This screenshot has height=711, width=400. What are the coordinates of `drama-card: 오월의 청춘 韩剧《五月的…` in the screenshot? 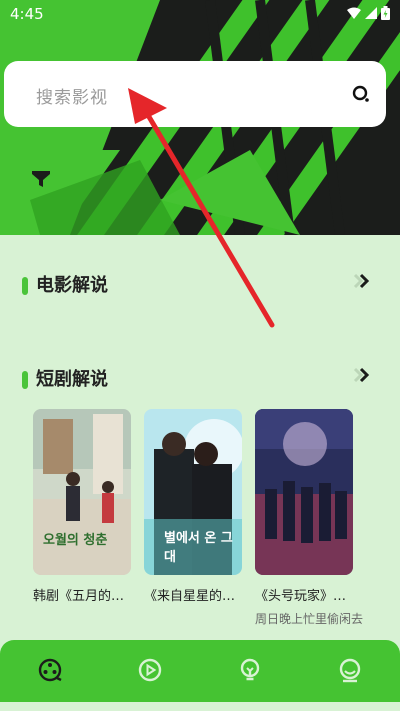 It's located at (83, 506).